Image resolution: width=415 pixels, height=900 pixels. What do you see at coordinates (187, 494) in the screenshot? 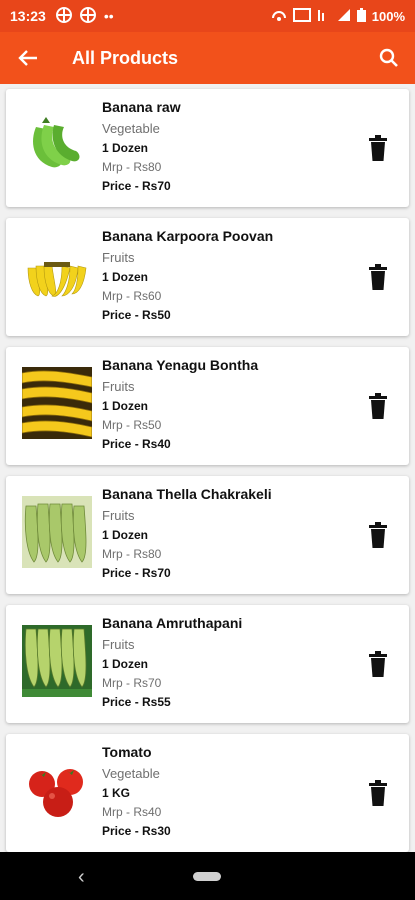
I see `product-name: Banana Thella Chakrakeli` at bounding box center [187, 494].